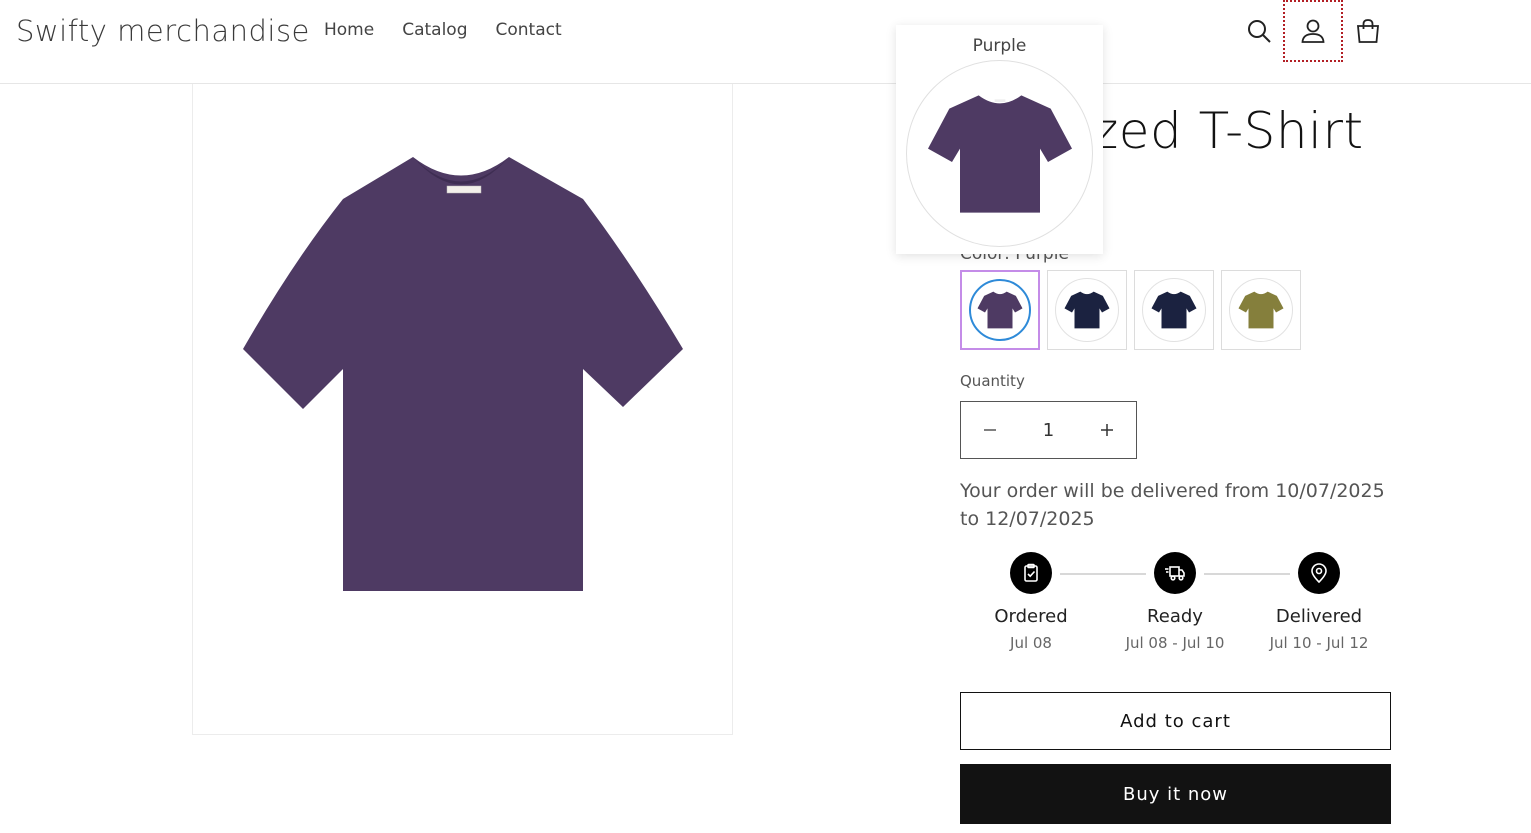 This screenshot has width=1531, height=833. What do you see at coordinates (1031, 616) in the screenshot?
I see `timeline-label: Ordered` at bounding box center [1031, 616].